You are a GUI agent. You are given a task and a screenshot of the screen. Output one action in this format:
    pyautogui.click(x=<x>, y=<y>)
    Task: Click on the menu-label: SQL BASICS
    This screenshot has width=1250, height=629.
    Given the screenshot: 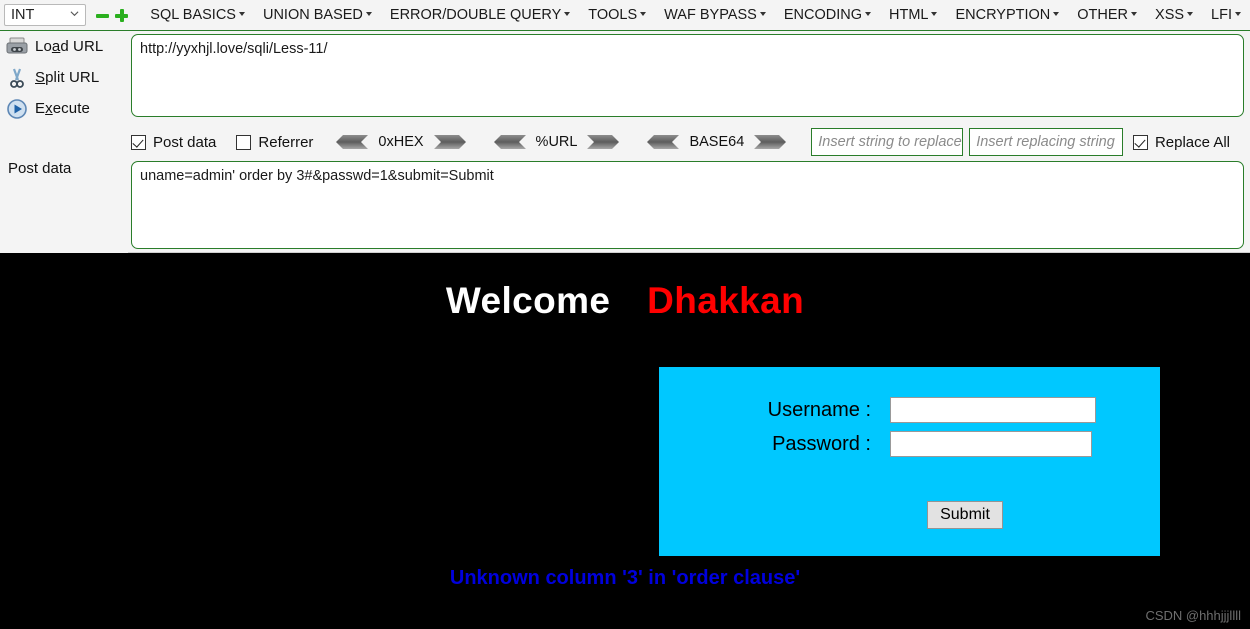 What is the action you would take?
    pyautogui.click(x=193, y=15)
    